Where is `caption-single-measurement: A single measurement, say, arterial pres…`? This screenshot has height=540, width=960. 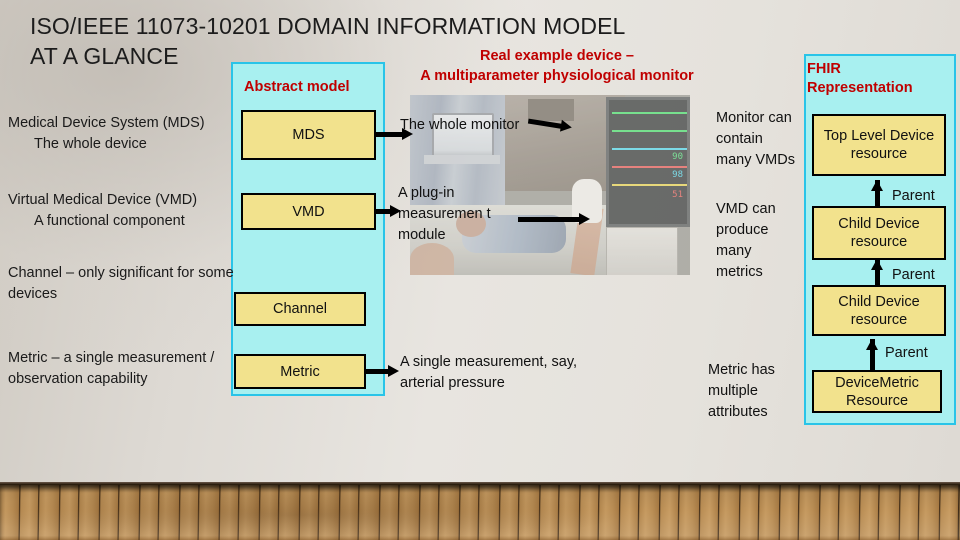 caption-single-measurement: A single measurement, say, arterial pres… is located at coordinates (489, 372).